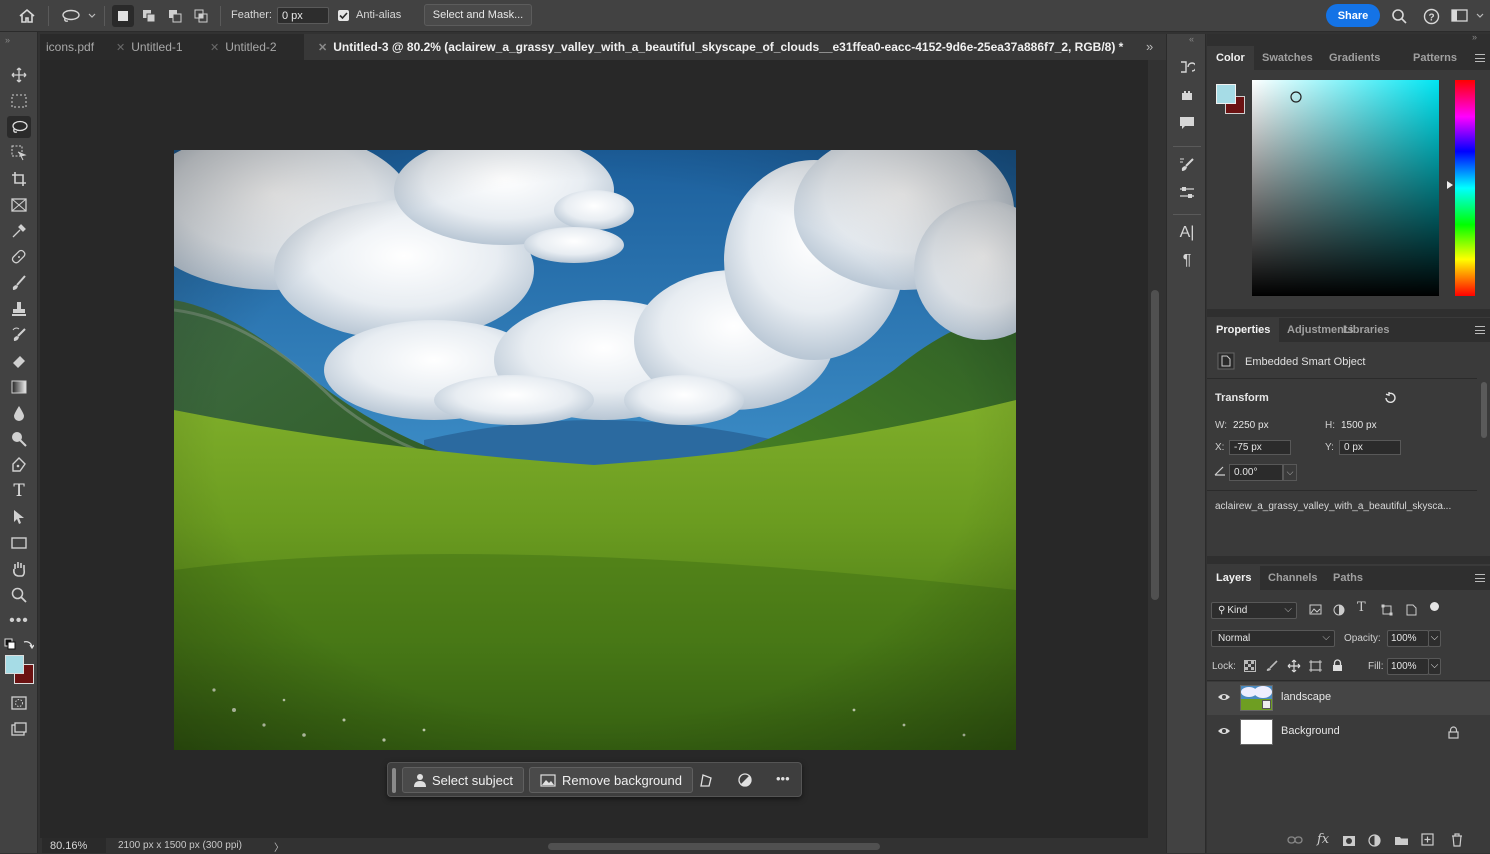  I want to click on frame-tool-icon, so click(19, 205).